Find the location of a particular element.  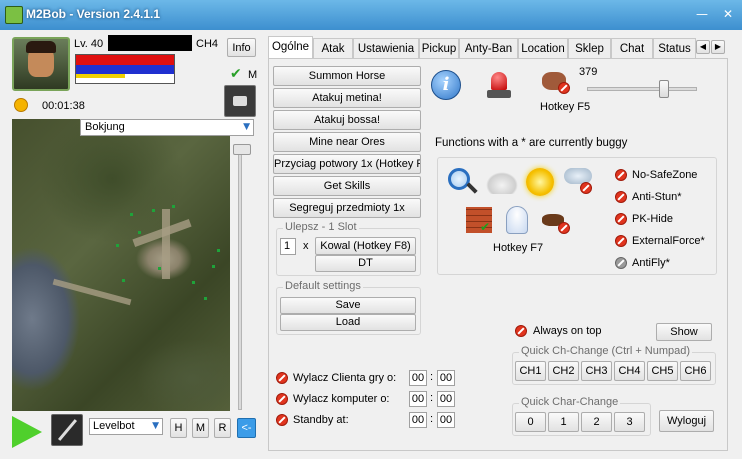

hotkey-f5-button is located at coordinates (556, 81).